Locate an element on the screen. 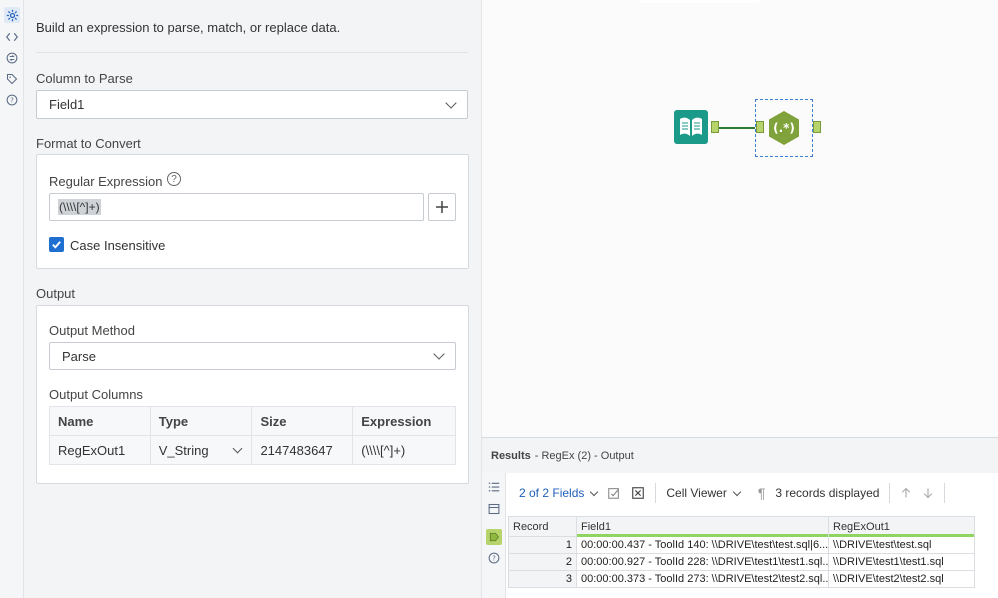  results-header: Results - RegEx (2) - Output is located at coordinates (740, 455).